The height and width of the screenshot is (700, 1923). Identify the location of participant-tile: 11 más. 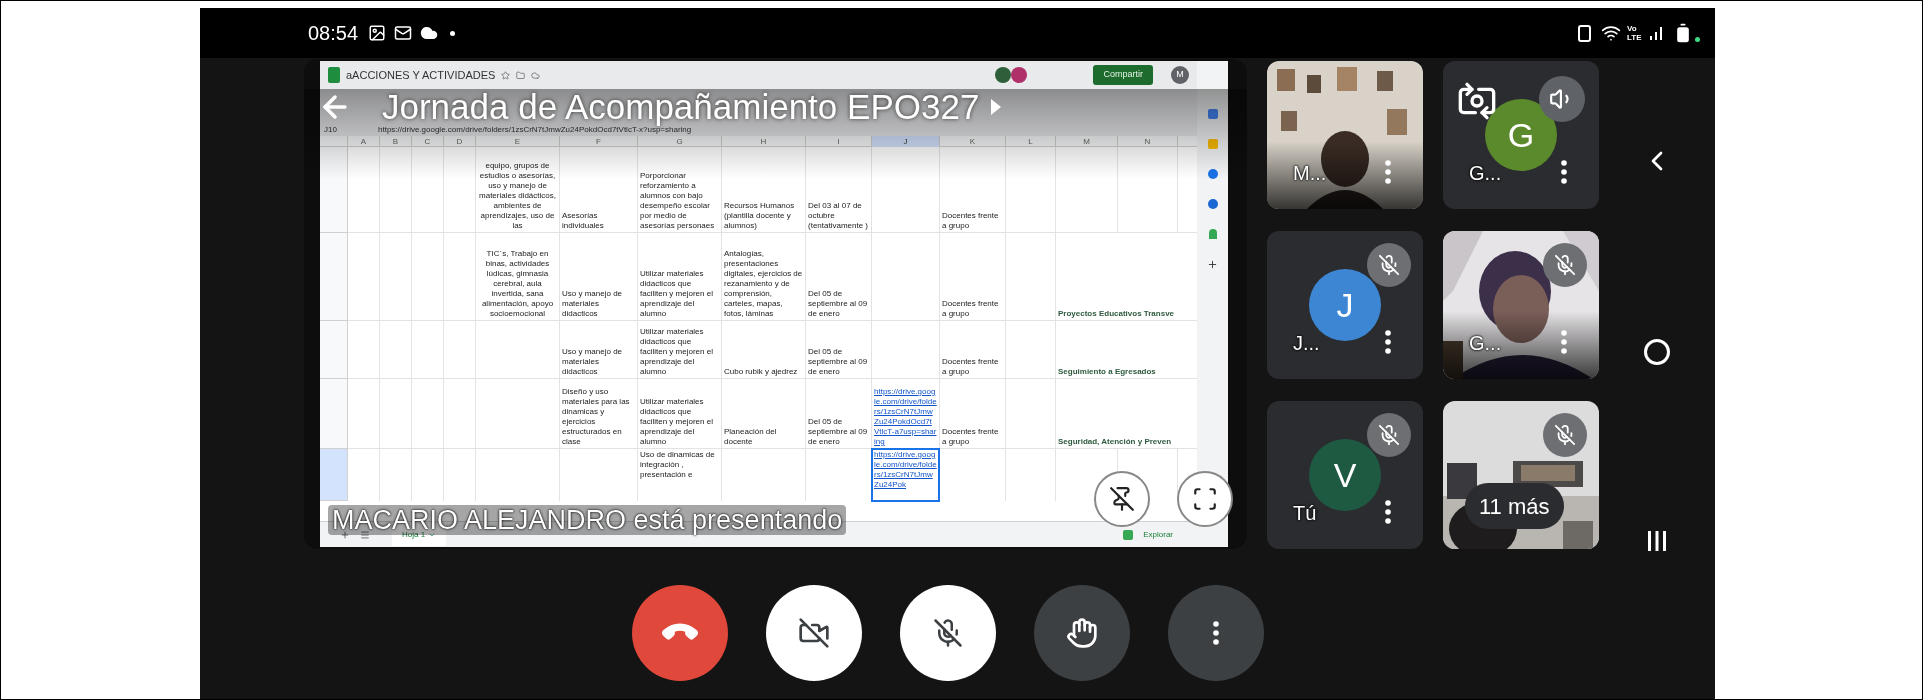
(1521, 475).